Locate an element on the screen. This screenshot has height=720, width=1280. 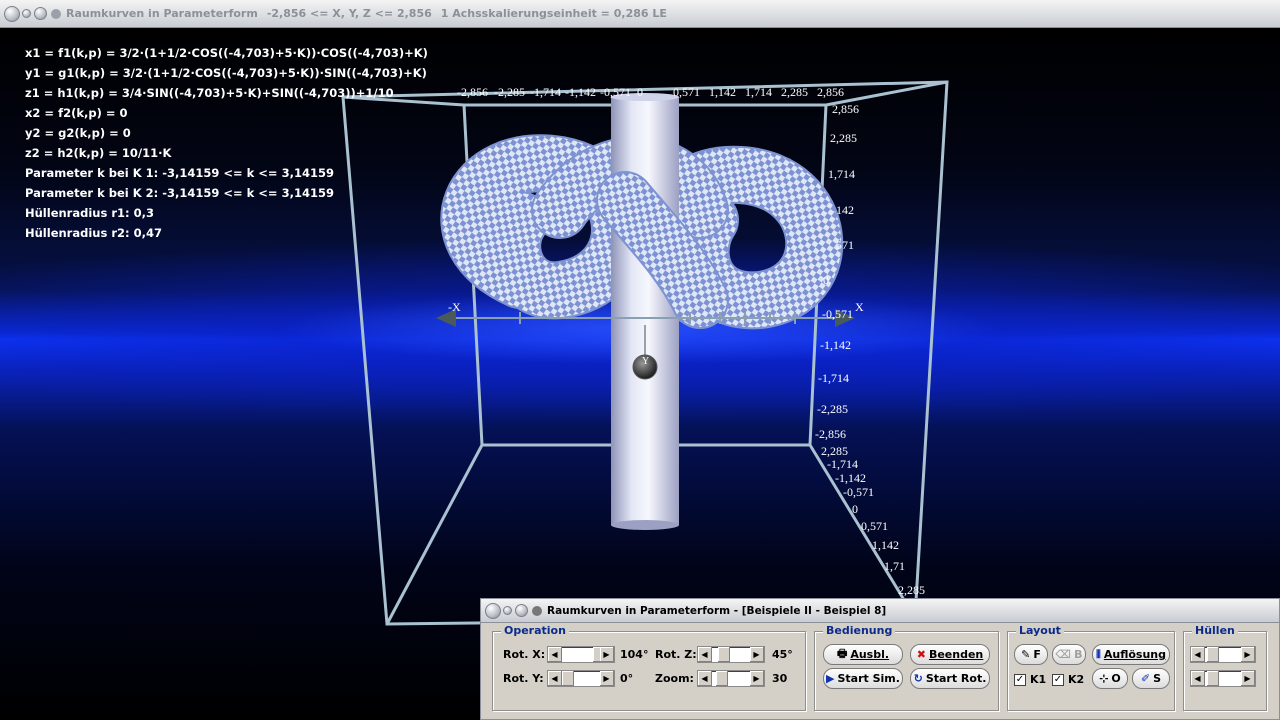
rot-y-value: 0° is located at coordinates (627, 678).